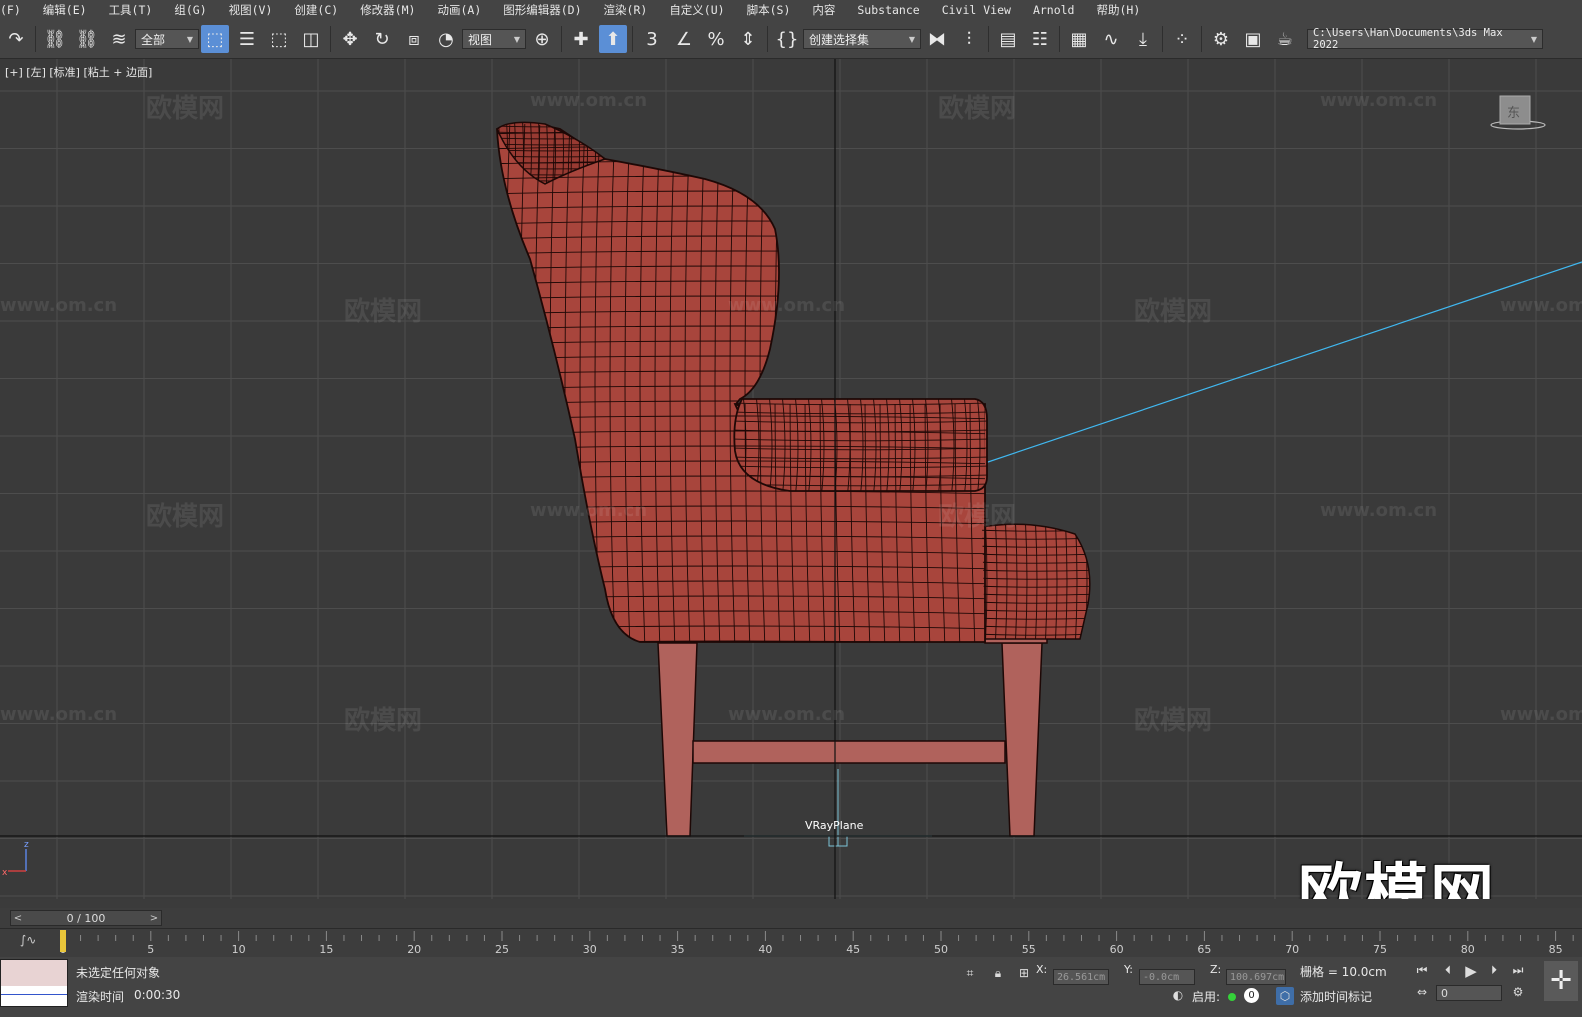 The width and height of the screenshot is (1582, 1017). Describe the element at coordinates (1494, 970) in the screenshot. I see `next-frame-icon: ⏵` at that location.